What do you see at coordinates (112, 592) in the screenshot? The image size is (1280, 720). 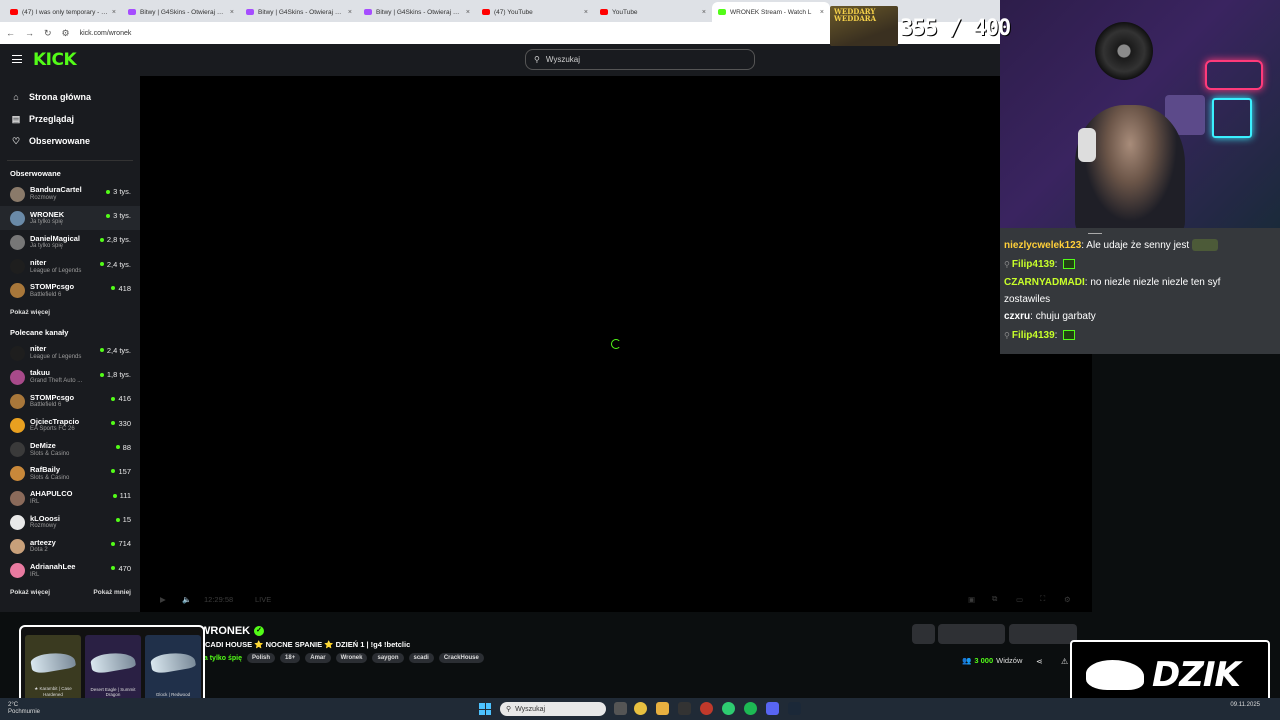 I see `show-less-button: Pokaż mniej` at bounding box center [112, 592].